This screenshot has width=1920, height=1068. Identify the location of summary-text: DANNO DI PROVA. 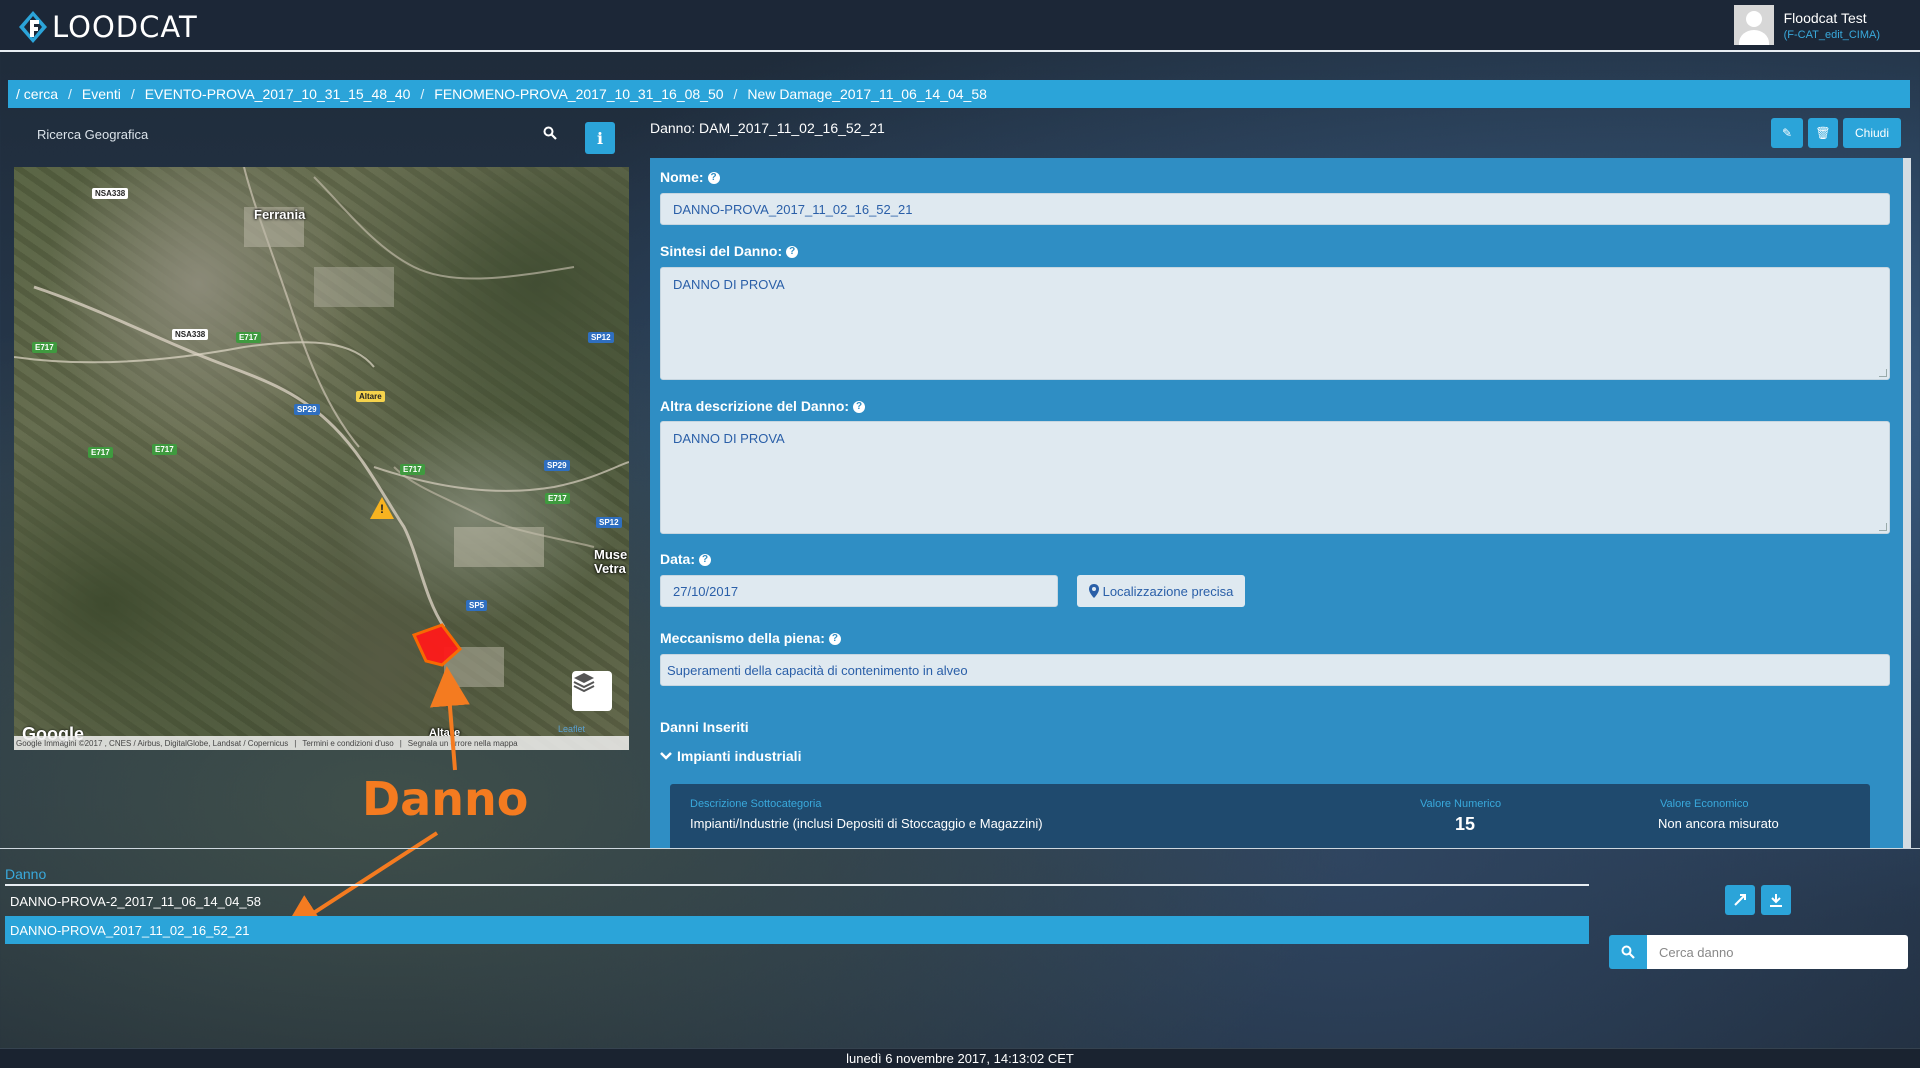
(729, 284).